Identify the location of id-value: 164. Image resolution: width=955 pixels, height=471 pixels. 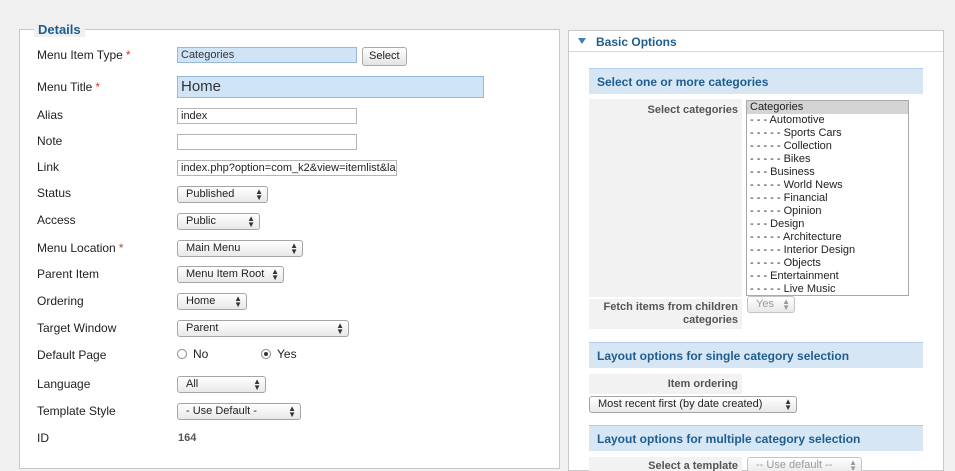
(187, 438).